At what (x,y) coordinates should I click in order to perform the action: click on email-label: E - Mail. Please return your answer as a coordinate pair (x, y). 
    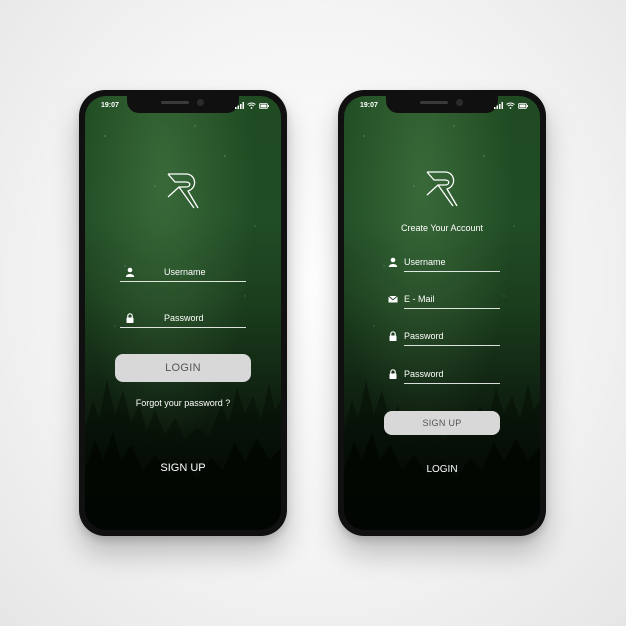
    Looking at the image, I should click on (419, 299).